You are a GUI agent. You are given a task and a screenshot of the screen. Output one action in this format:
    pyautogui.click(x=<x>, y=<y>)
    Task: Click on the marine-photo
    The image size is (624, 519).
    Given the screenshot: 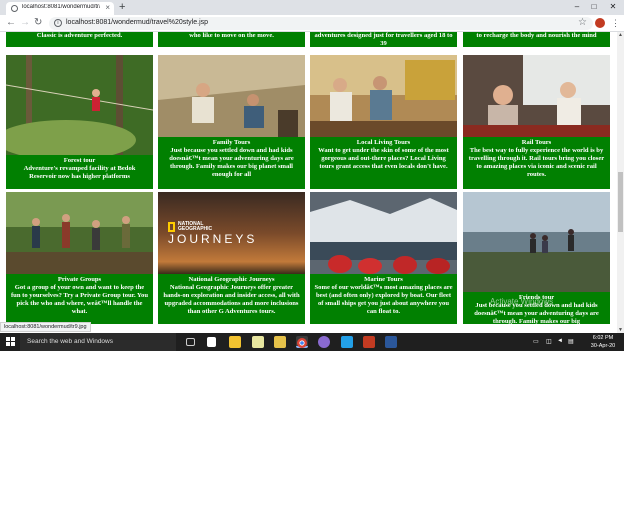 What is the action you would take?
    pyautogui.click(x=383, y=233)
    